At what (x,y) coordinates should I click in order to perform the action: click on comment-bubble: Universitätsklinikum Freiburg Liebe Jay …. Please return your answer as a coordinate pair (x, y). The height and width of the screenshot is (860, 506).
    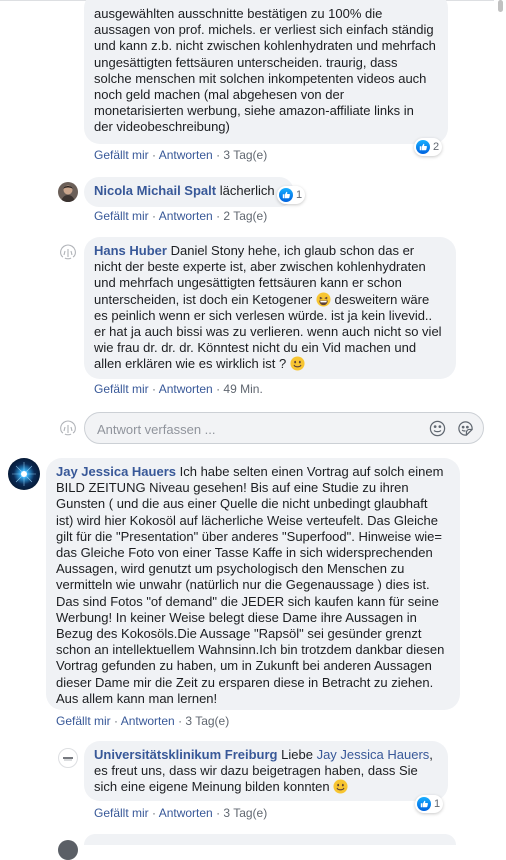
    Looking at the image, I should click on (266, 771).